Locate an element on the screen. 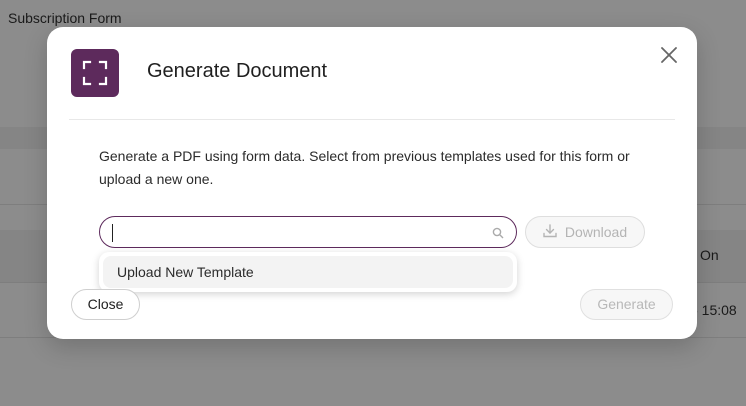 The height and width of the screenshot is (406, 746). modal-title: Generate Document is located at coordinates (237, 71).